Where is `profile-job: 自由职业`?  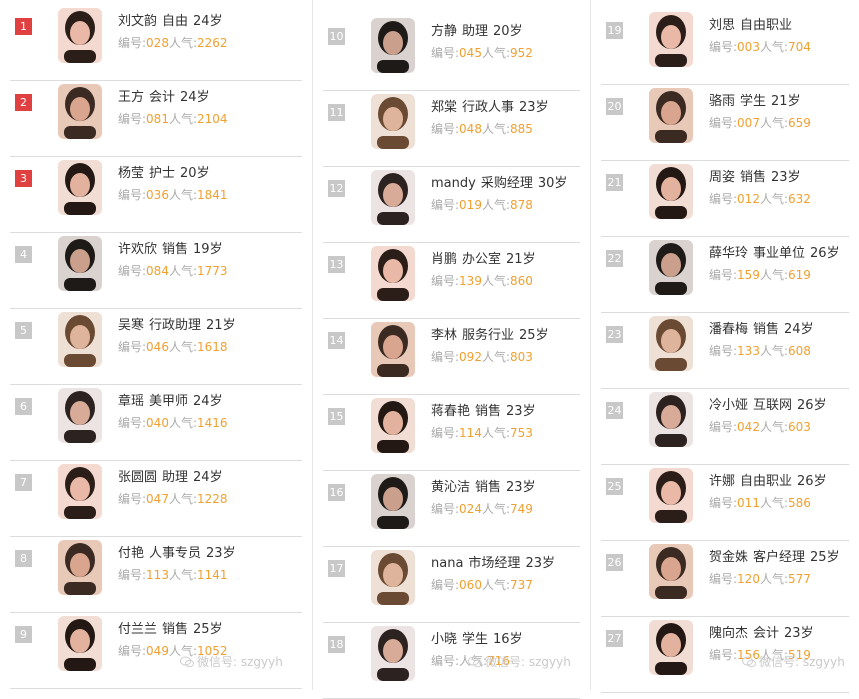
profile-job: 自由职业 is located at coordinates (766, 25).